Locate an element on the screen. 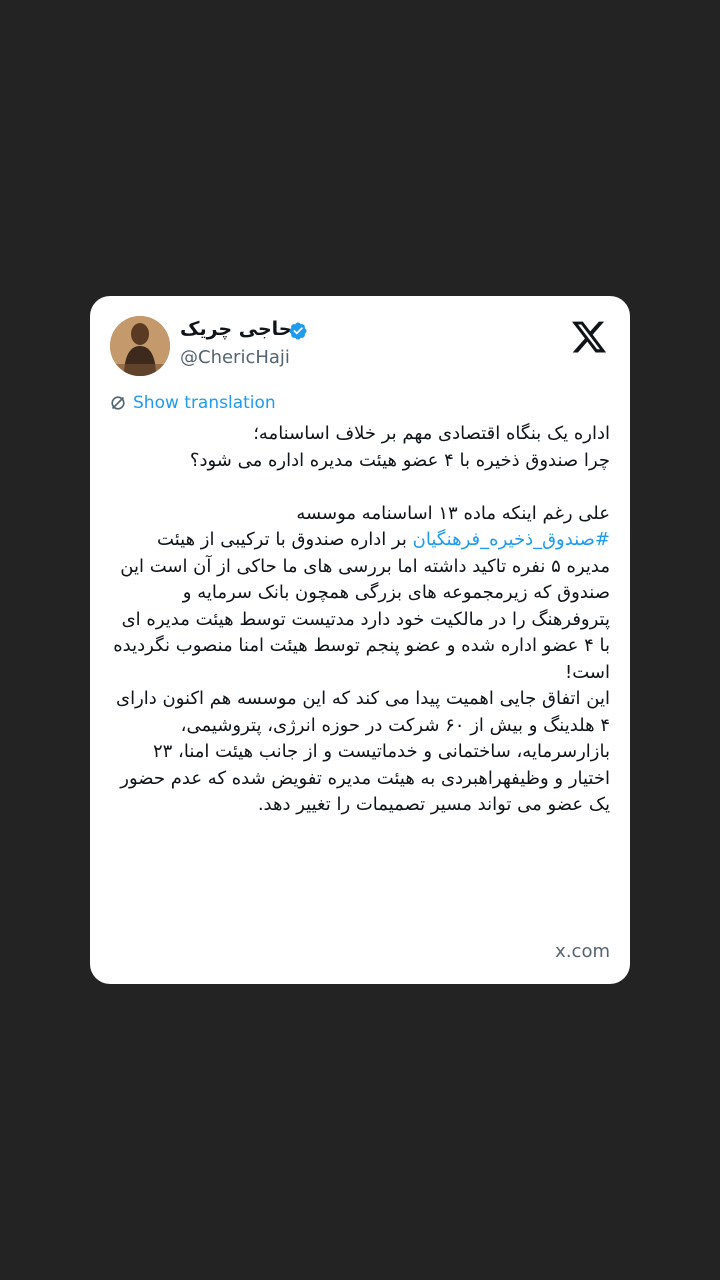 Image resolution: width=720 pixels, height=1280 pixels. user-handle: @ChericHaji is located at coordinates (235, 357).